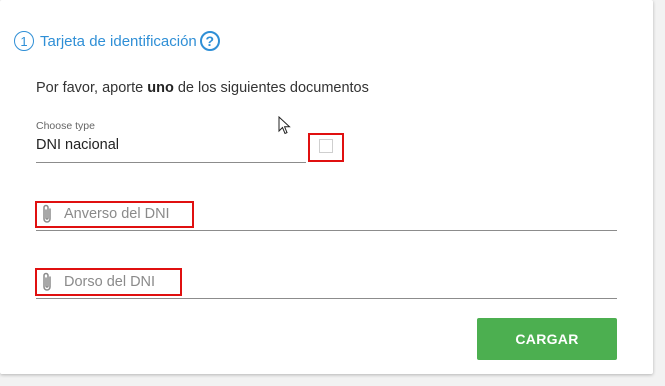 This screenshot has height=386, width=665. I want to click on section-title: Tarjeta de identificación, so click(118, 41).